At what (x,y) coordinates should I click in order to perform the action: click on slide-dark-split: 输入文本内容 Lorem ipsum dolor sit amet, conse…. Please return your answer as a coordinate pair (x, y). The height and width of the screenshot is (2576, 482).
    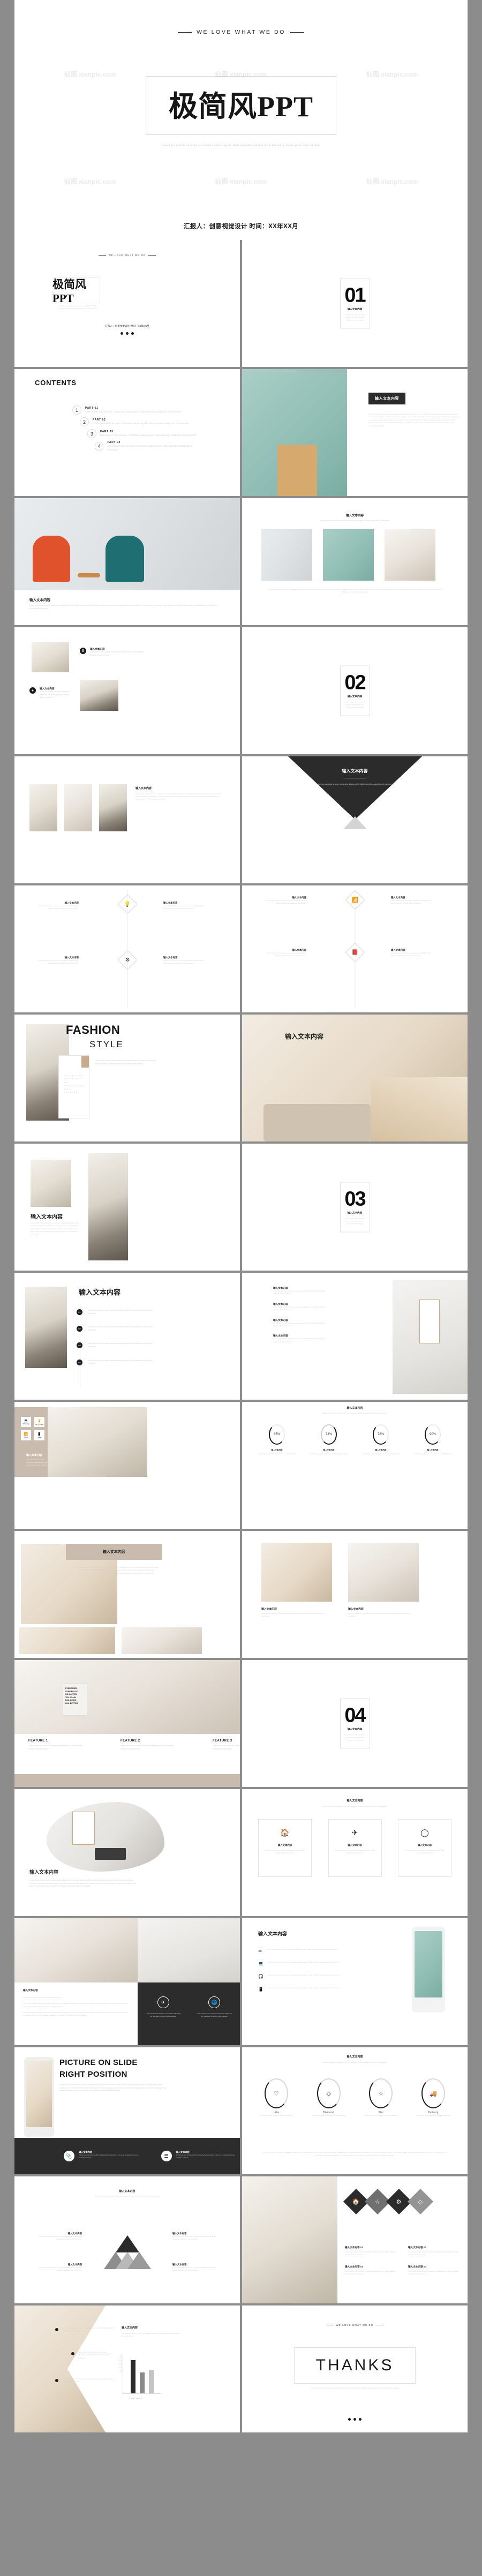
    Looking at the image, I should click on (127, 1981).